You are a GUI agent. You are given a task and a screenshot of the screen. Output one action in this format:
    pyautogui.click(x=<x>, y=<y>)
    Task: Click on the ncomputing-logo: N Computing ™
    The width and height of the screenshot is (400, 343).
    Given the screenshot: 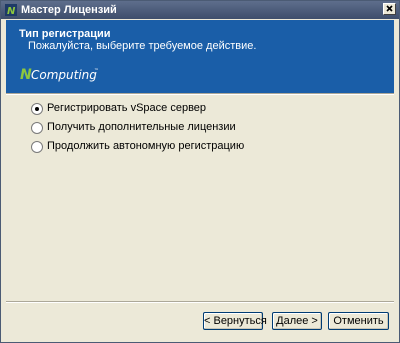 What is the action you would take?
    pyautogui.click(x=59, y=74)
    